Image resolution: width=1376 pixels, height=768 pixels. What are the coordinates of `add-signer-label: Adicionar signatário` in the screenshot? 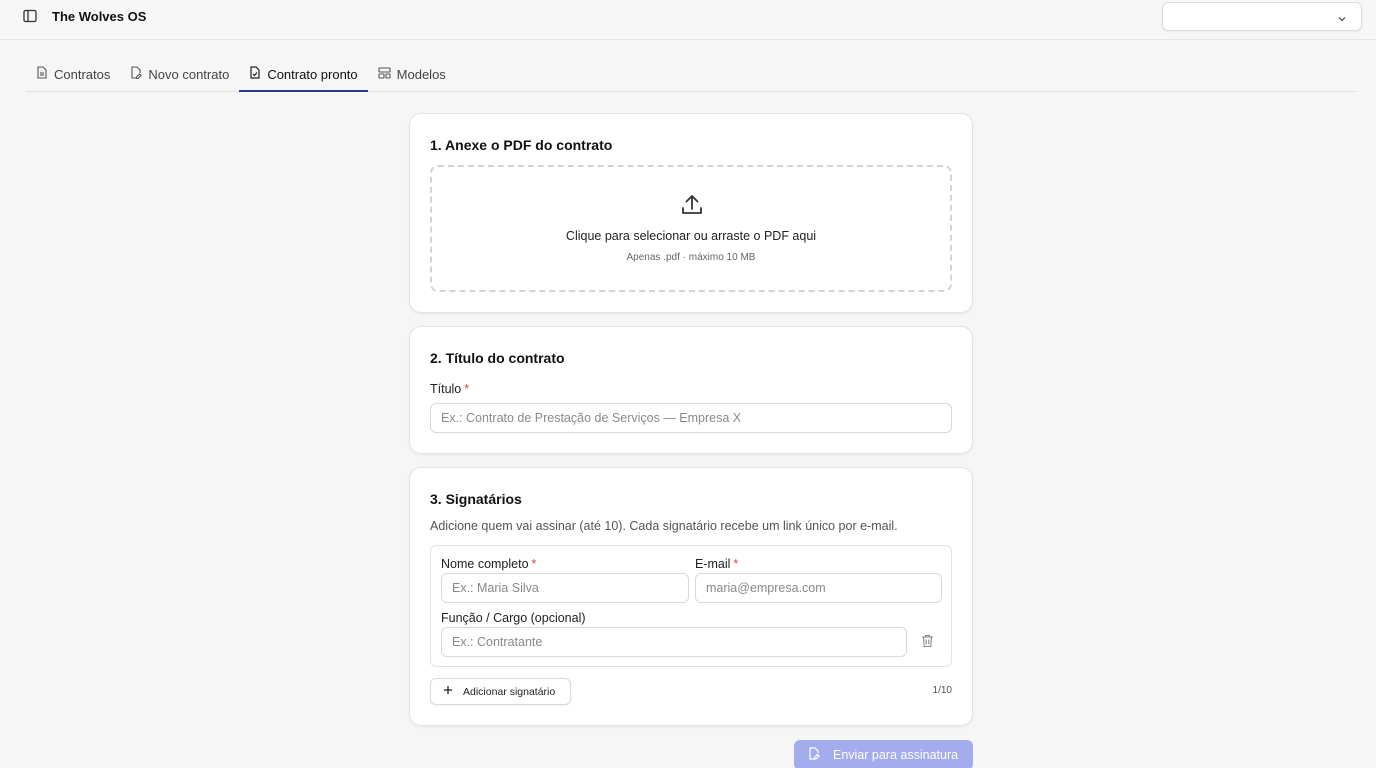 It's located at (509, 691).